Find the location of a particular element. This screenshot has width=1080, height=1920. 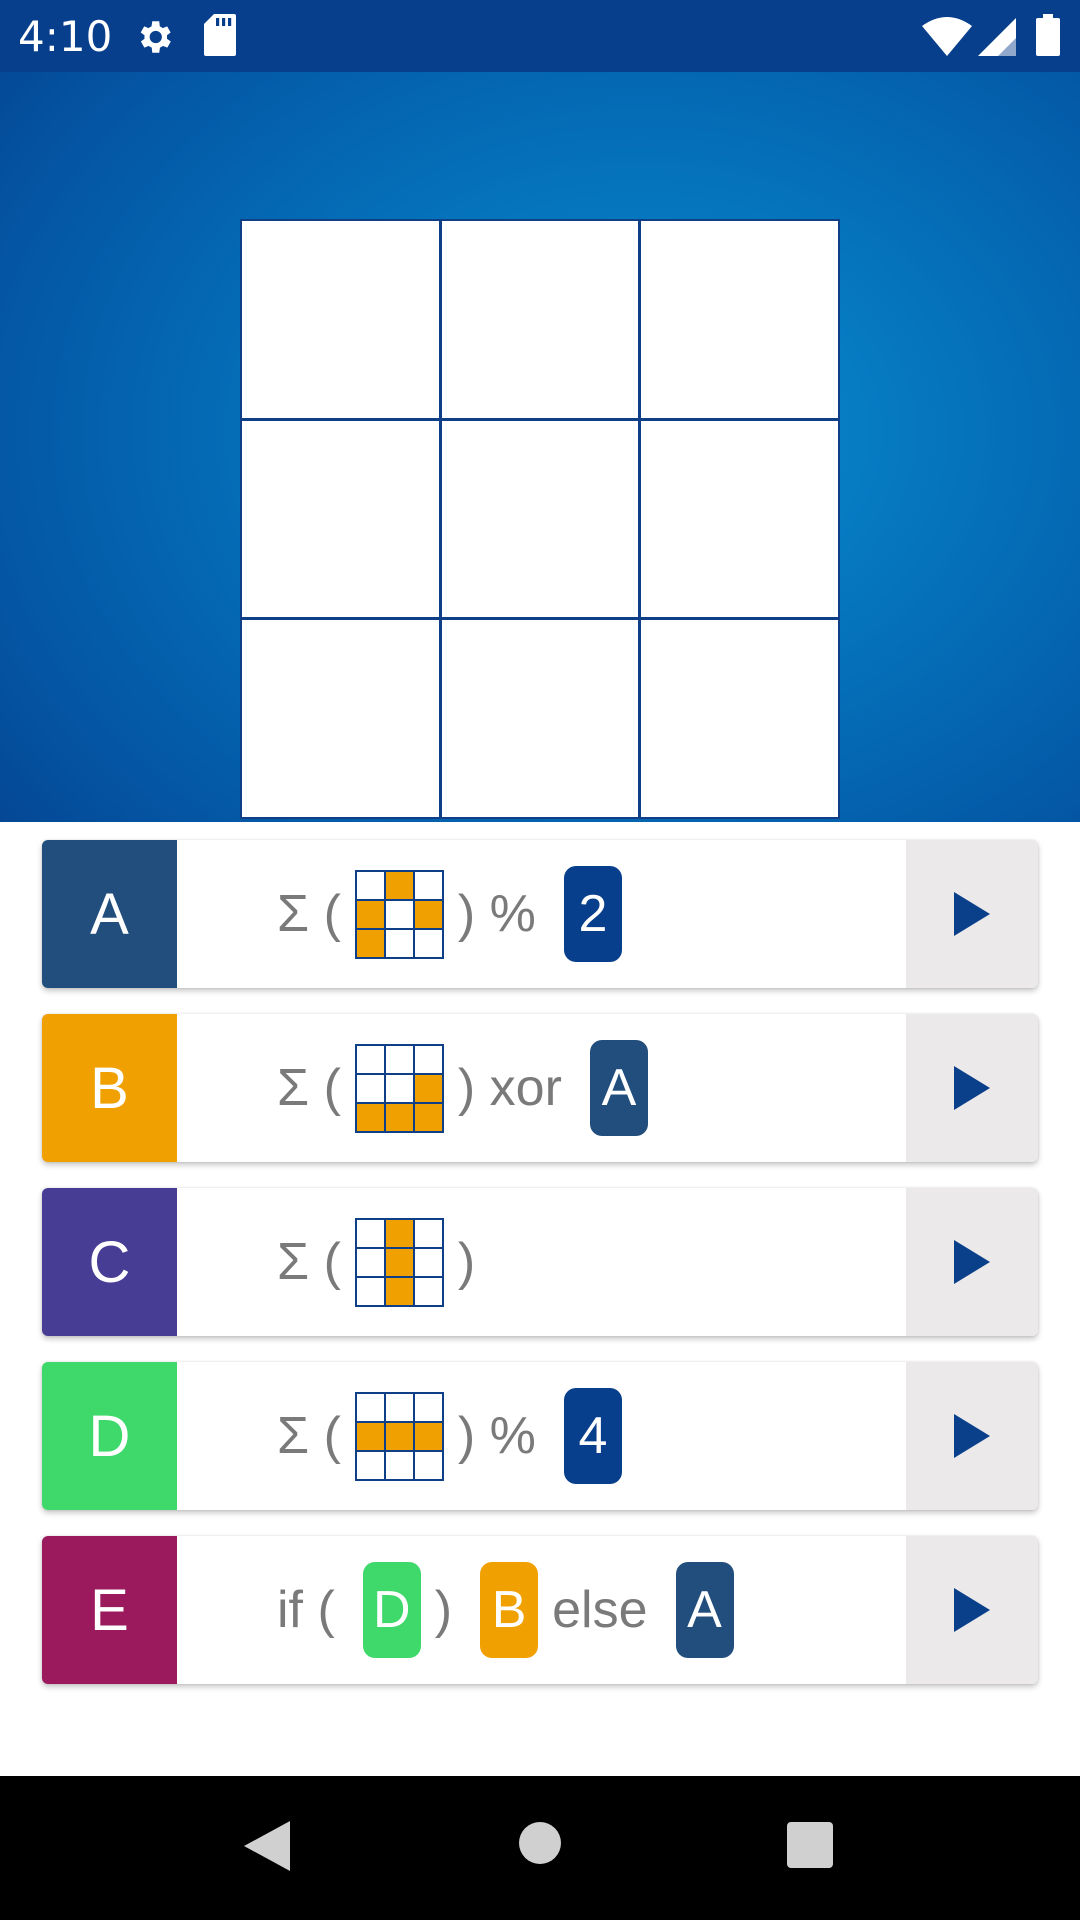

settings-gear-icon is located at coordinates (155, 37).